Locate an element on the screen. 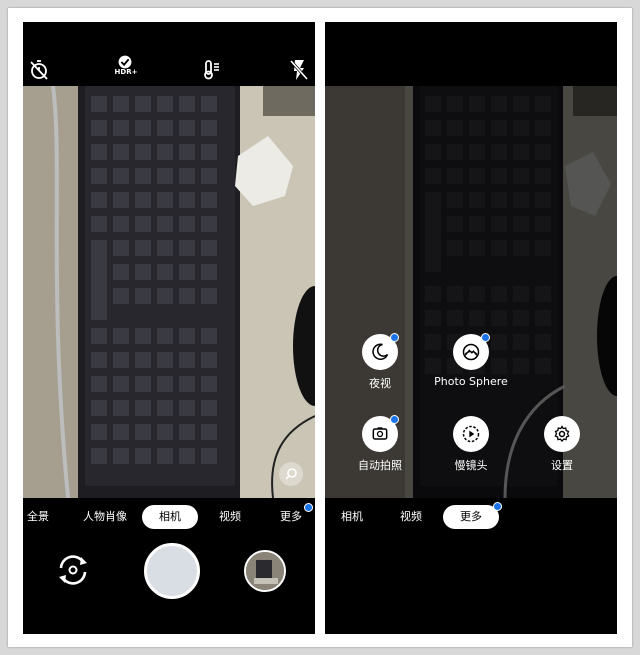 The width and height of the screenshot is (640, 655). slow-motion-button is located at coordinates (471, 434).